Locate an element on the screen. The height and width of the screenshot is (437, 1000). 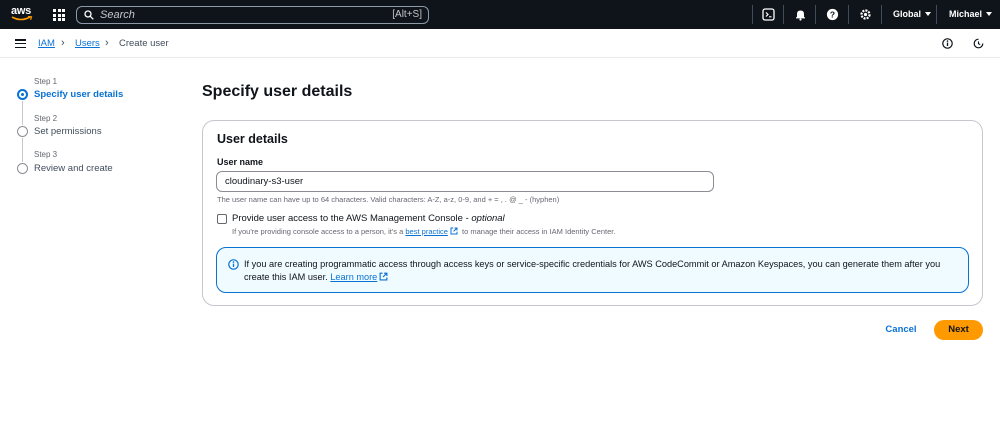
cloudshell-icon is located at coordinates (768, 14).